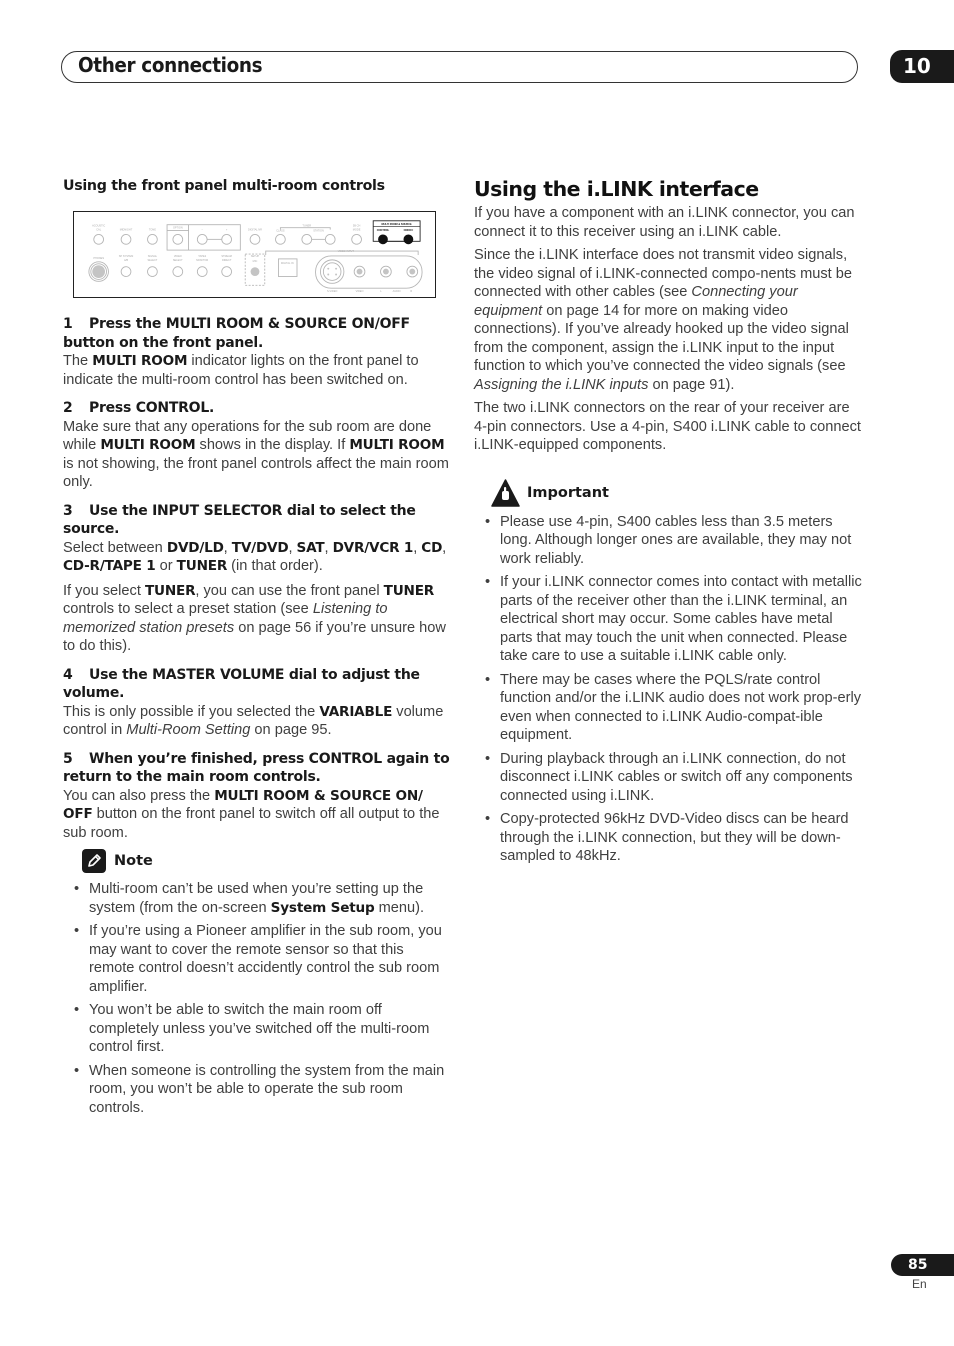 This screenshot has height=1346, width=954. I want to click on label-direct: DIRECT, so click(227, 260).